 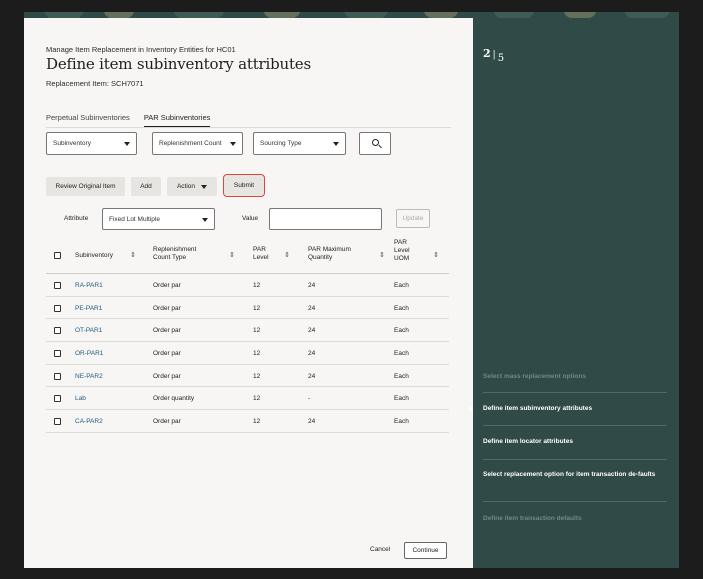 What do you see at coordinates (190, 143) in the screenshot?
I see `replenishment-count-filter-label: Replenishment Count` at bounding box center [190, 143].